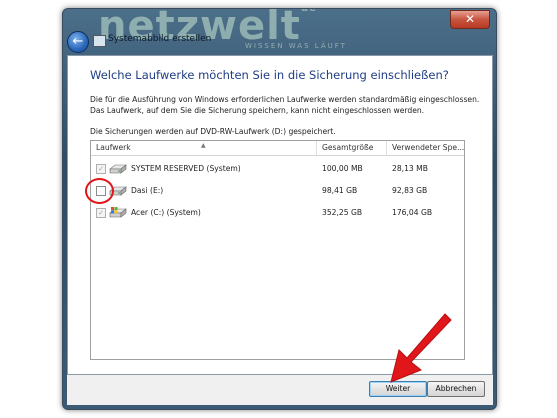 This screenshot has width=557, height=418. I want to click on table-row: Dasi (E:) 98,41 GB 92,83 GB, so click(277, 191).